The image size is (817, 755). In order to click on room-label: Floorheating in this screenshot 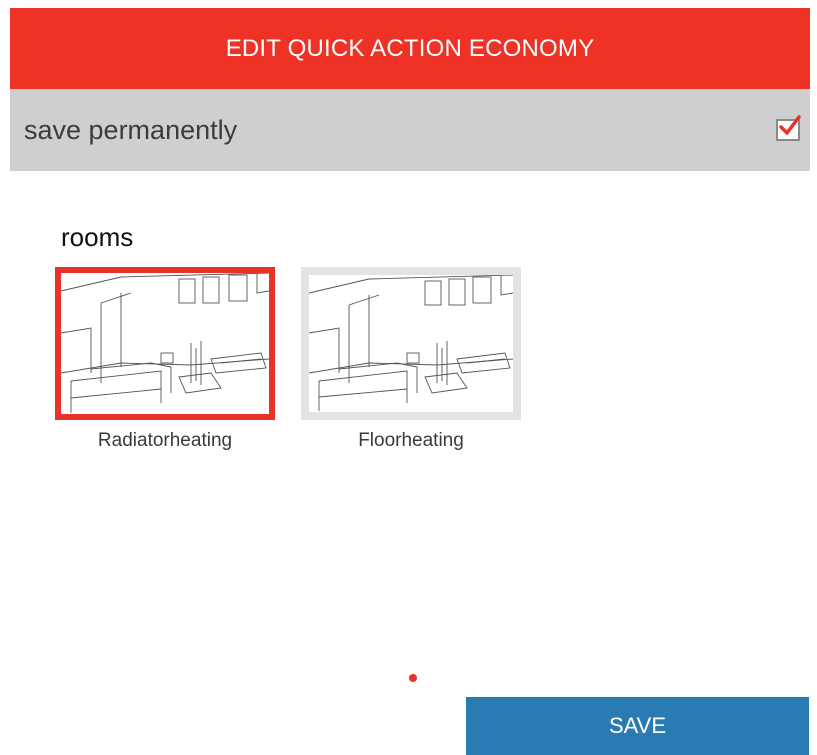, I will do `click(411, 440)`.